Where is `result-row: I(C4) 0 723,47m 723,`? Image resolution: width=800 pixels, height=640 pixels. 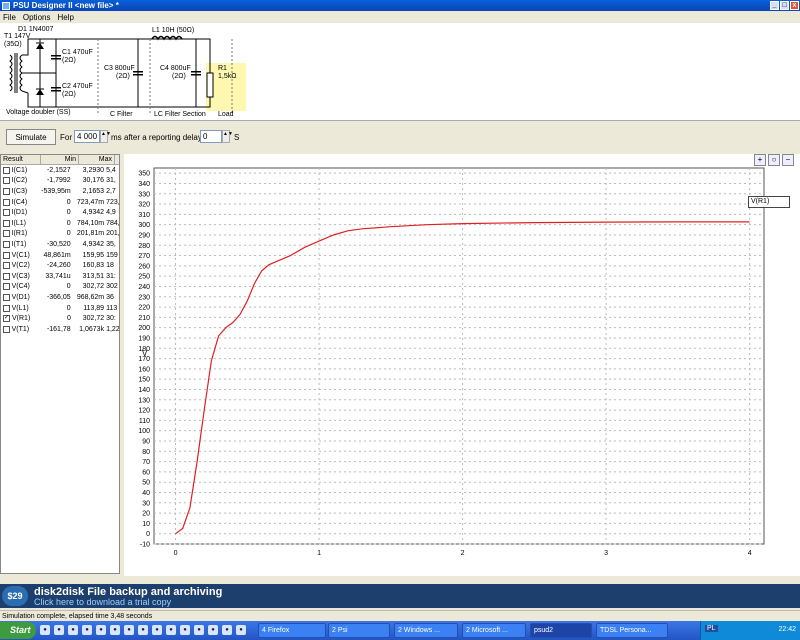 result-row: I(C4) 0 723,47m 723, is located at coordinates (60, 202).